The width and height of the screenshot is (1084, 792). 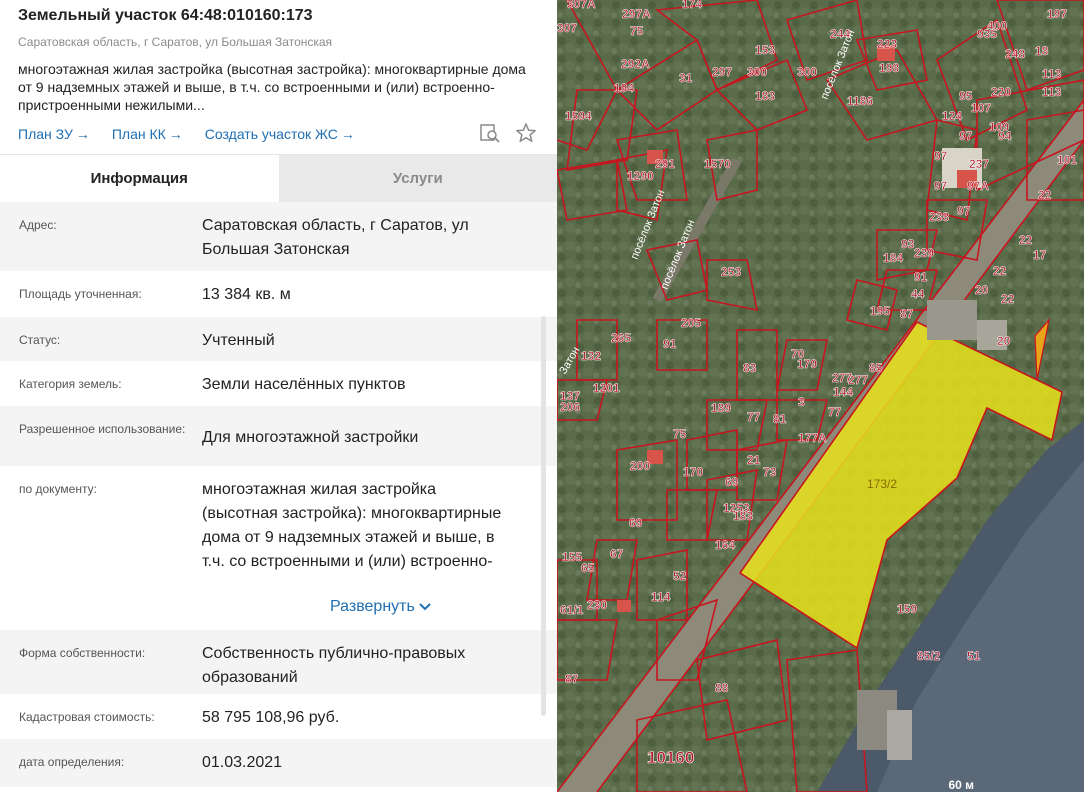 What do you see at coordinates (717, 164) in the screenshot?
I see `parcel-number-label: 1570` at bounding box center [717, 164].